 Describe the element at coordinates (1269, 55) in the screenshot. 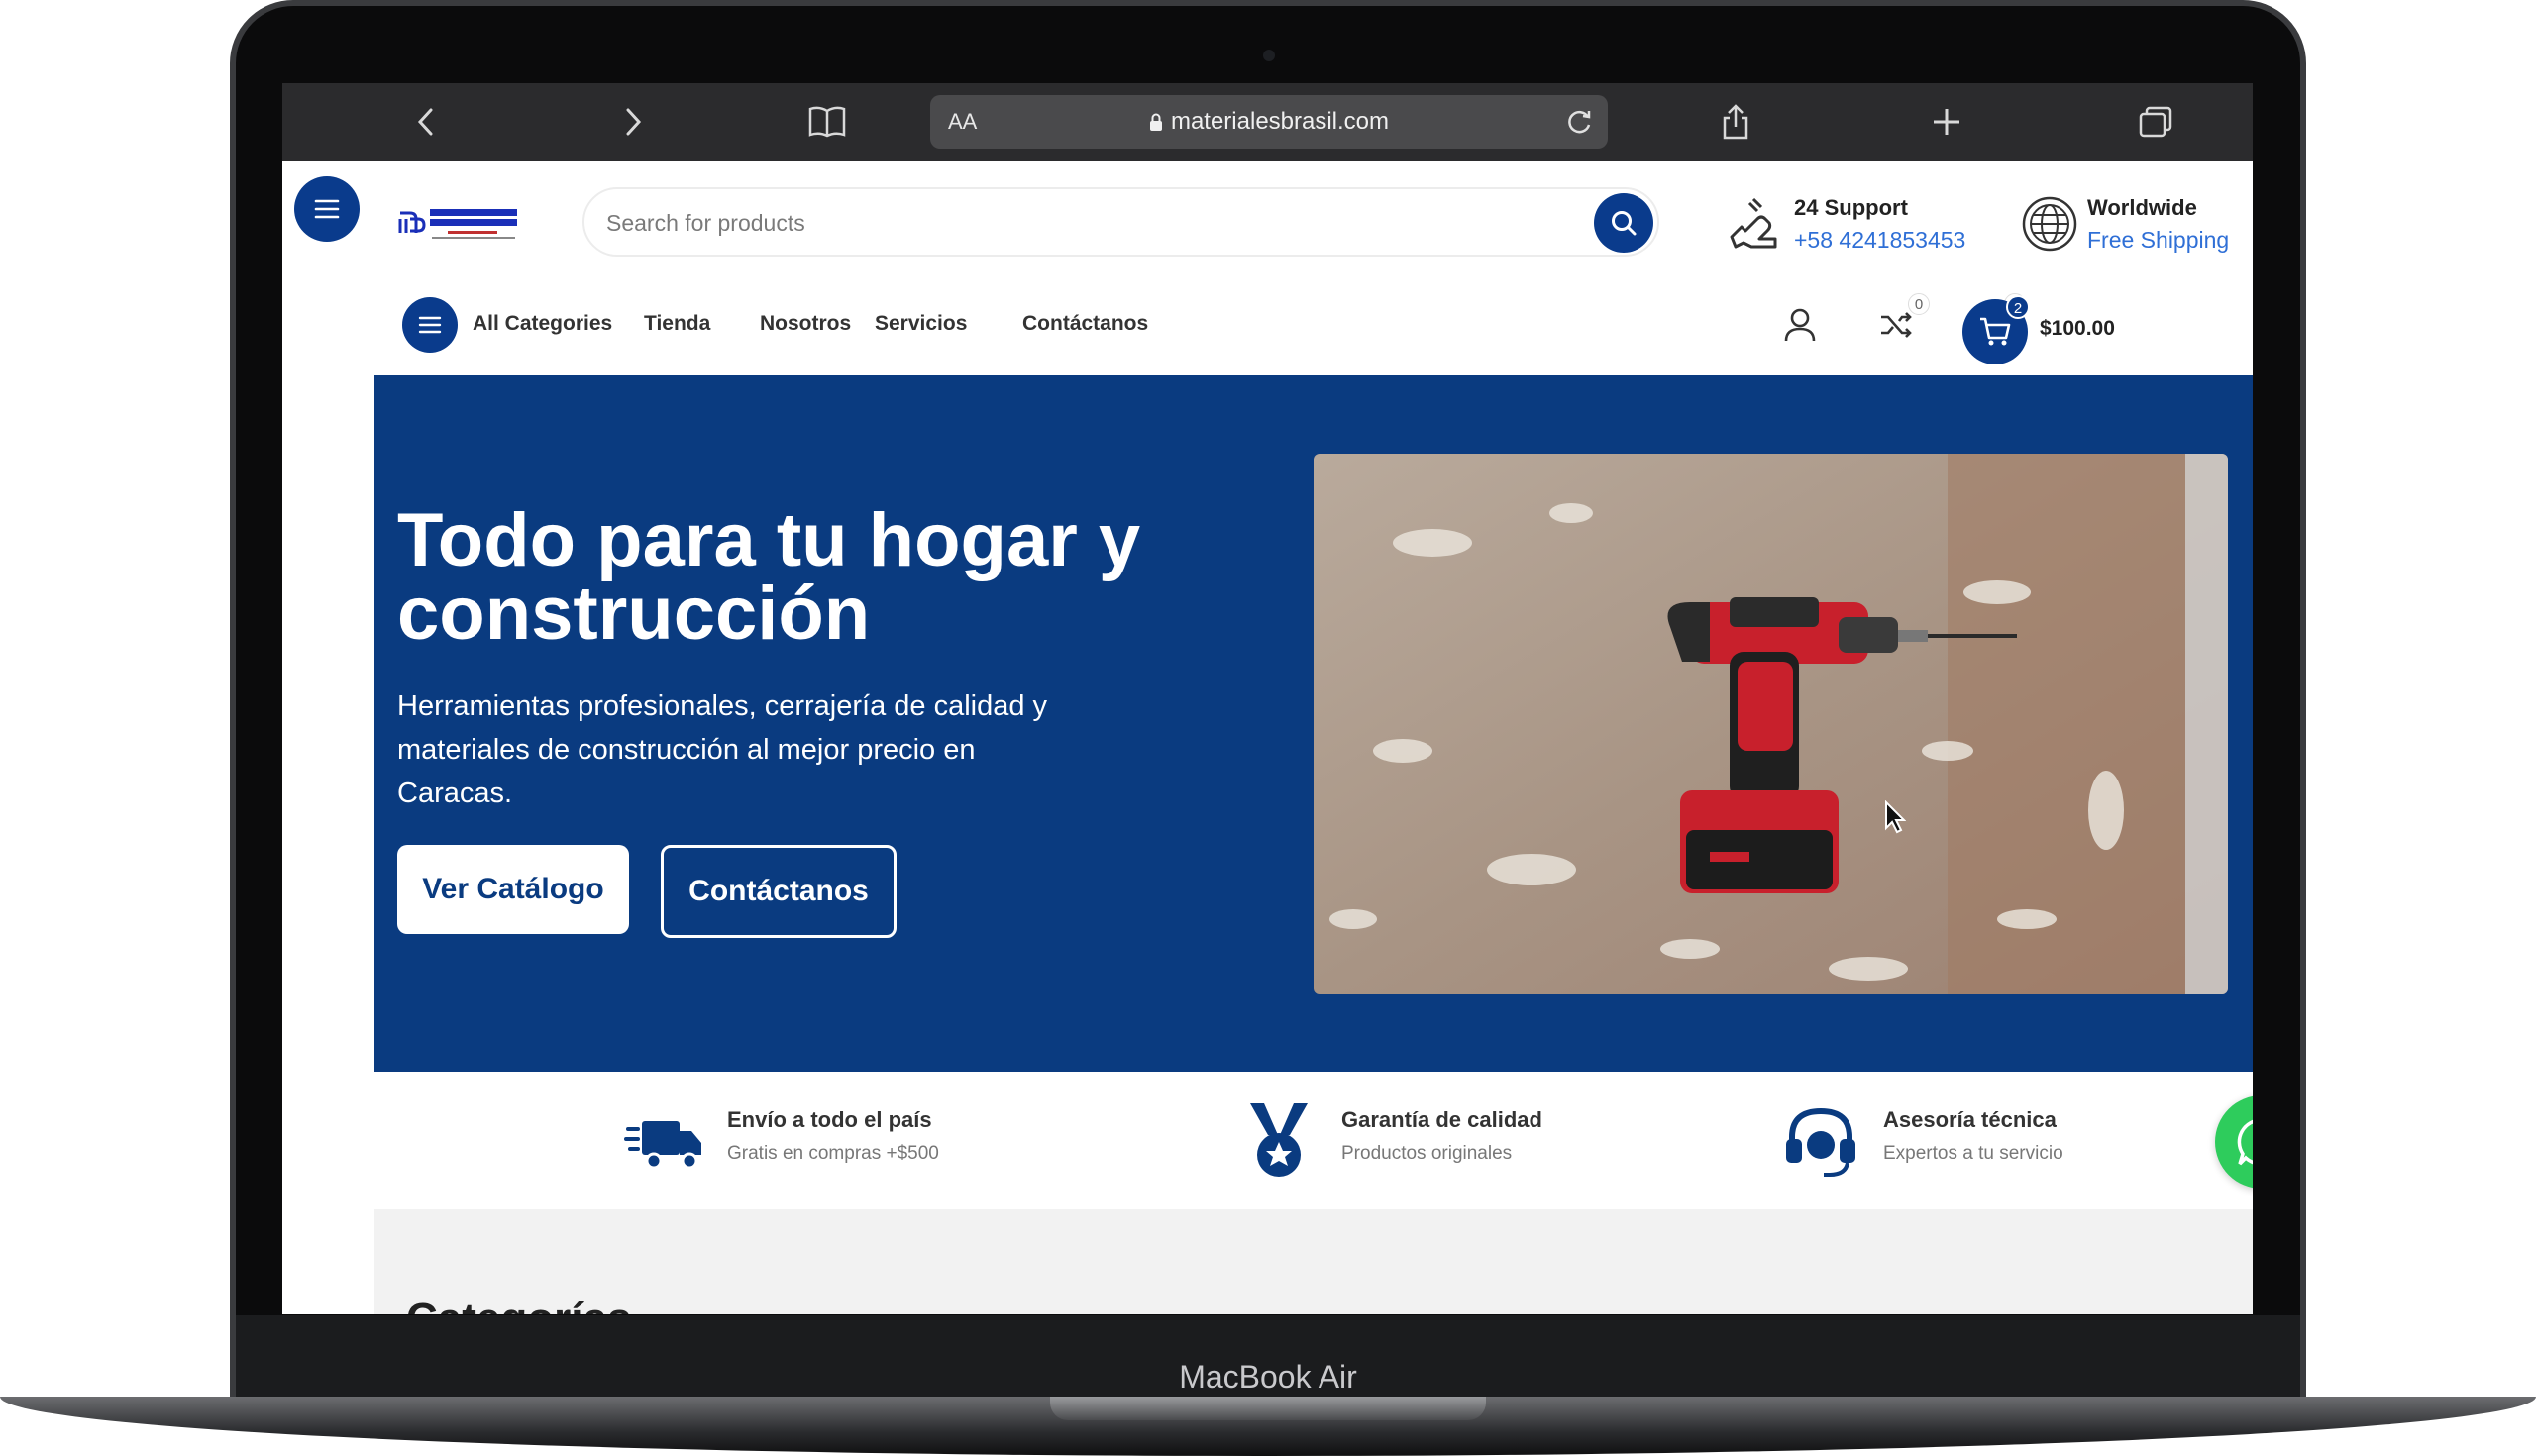

I see `camera` at that location.